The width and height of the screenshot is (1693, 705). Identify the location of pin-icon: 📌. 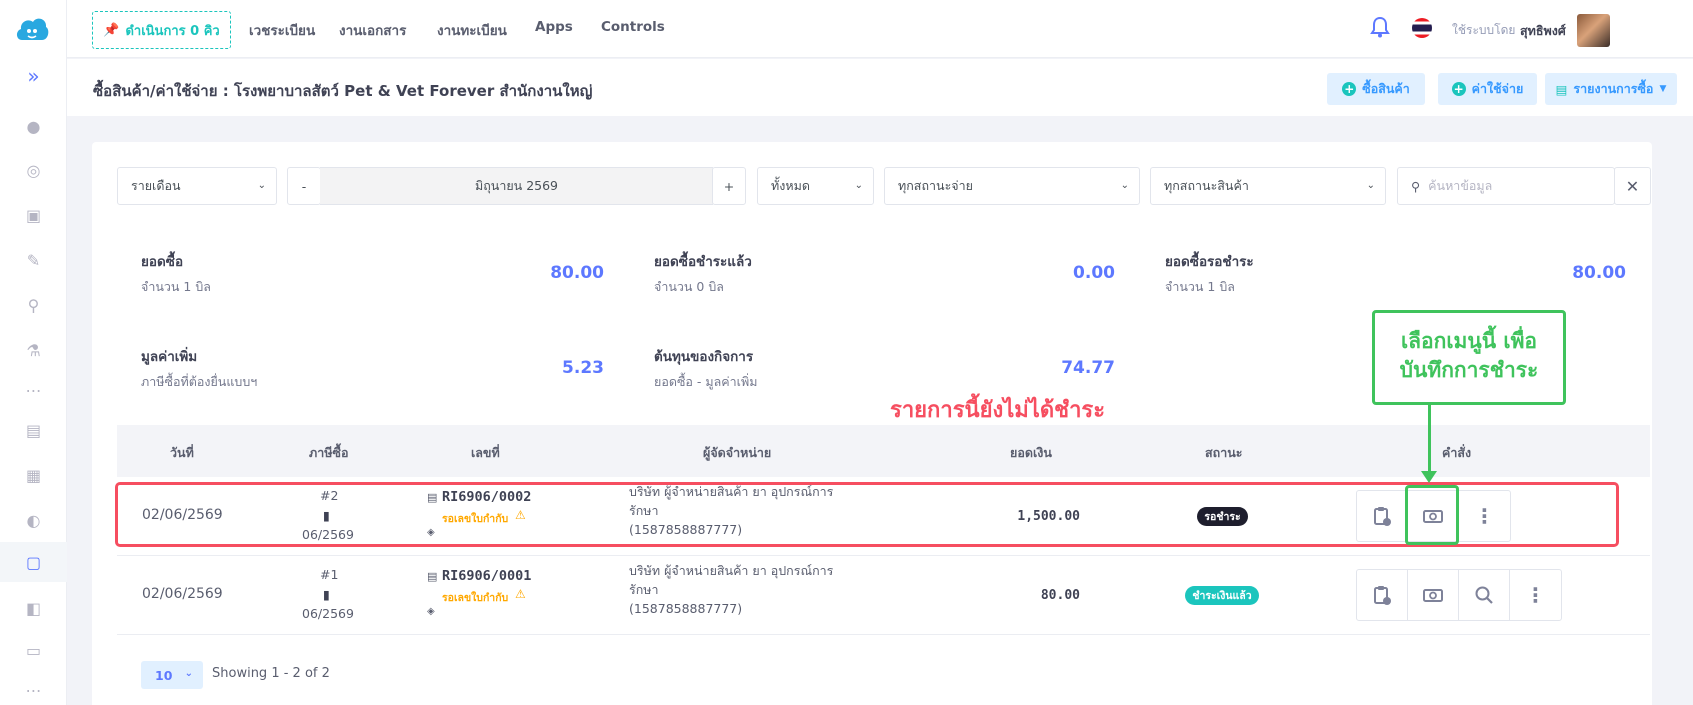
(111, 30).